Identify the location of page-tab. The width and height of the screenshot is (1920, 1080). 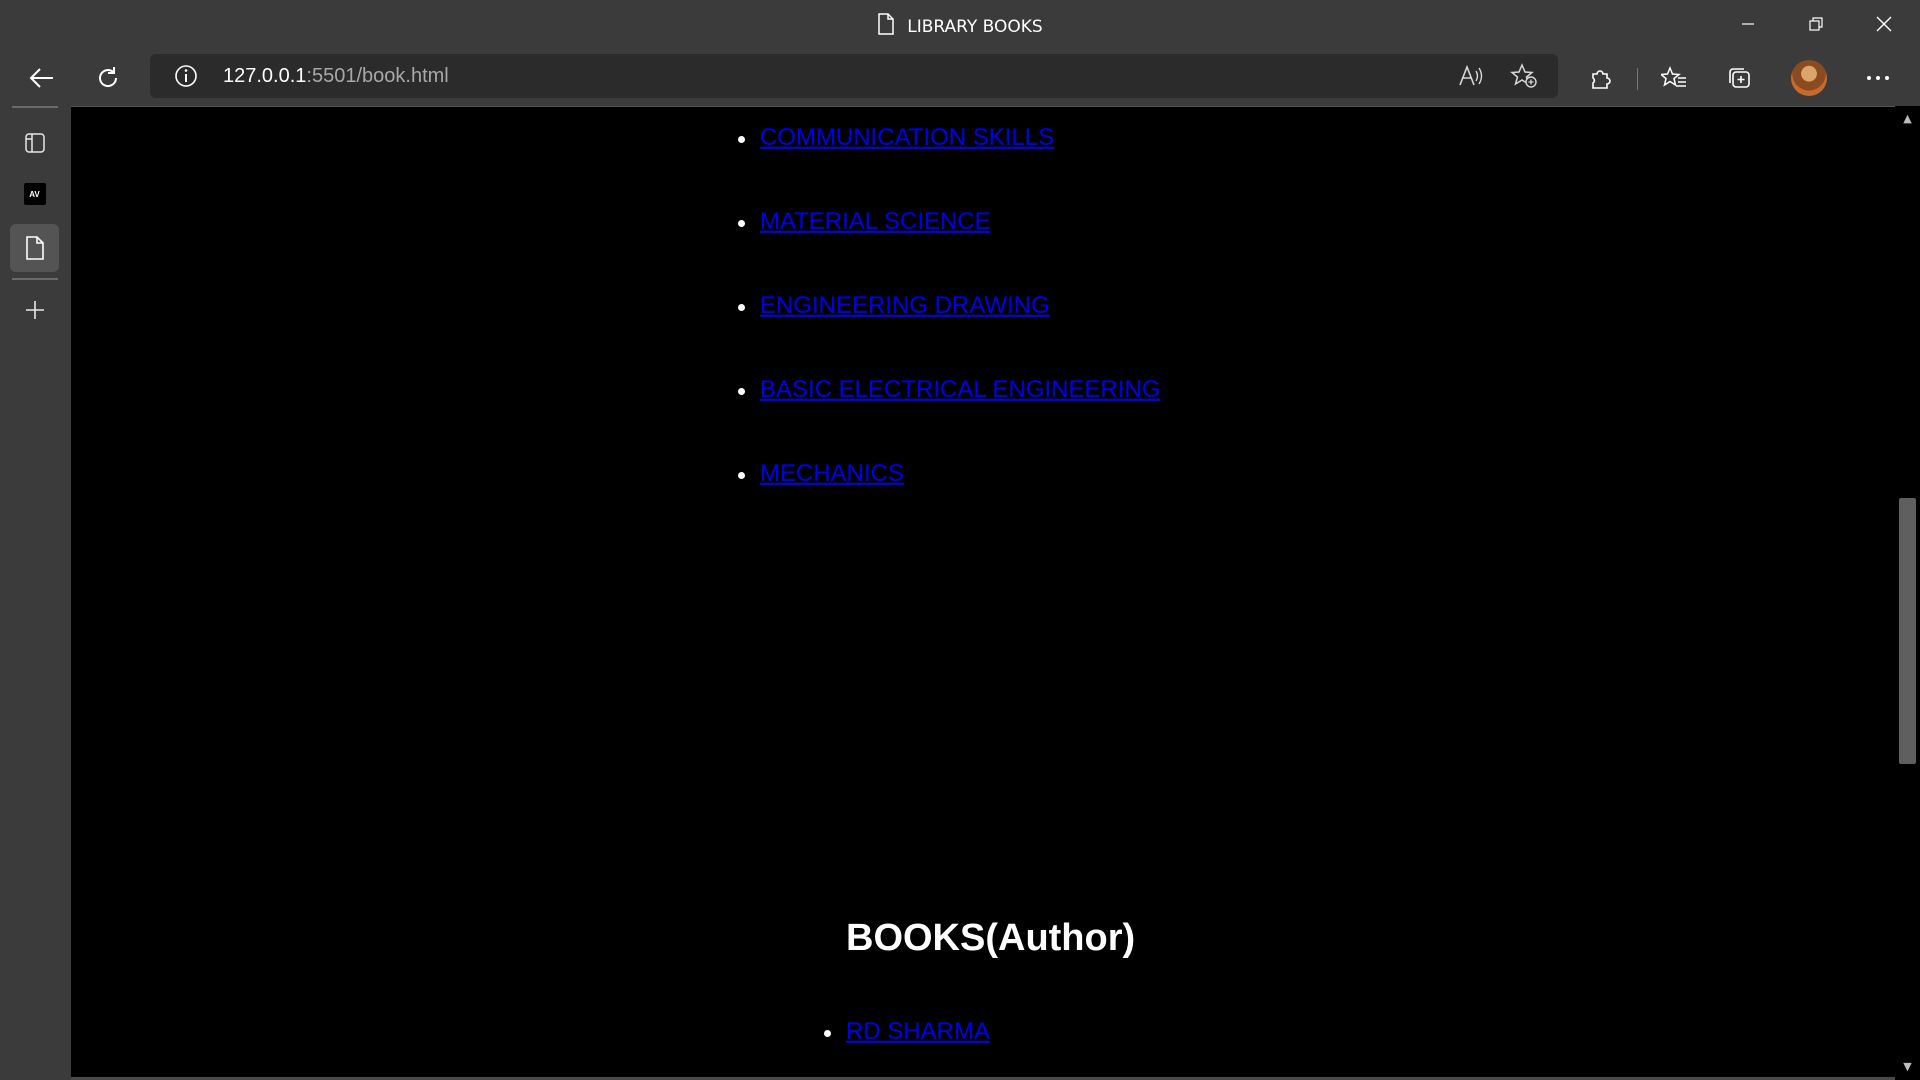
(34, 248).